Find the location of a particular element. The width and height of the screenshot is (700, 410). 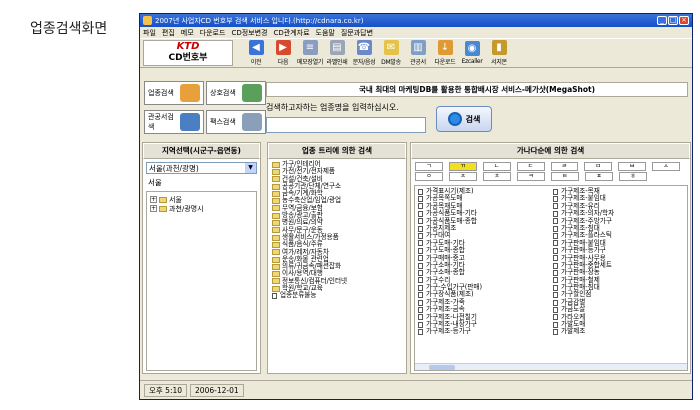

jamo-key: ㄹ is located at coordinates (564, 166).